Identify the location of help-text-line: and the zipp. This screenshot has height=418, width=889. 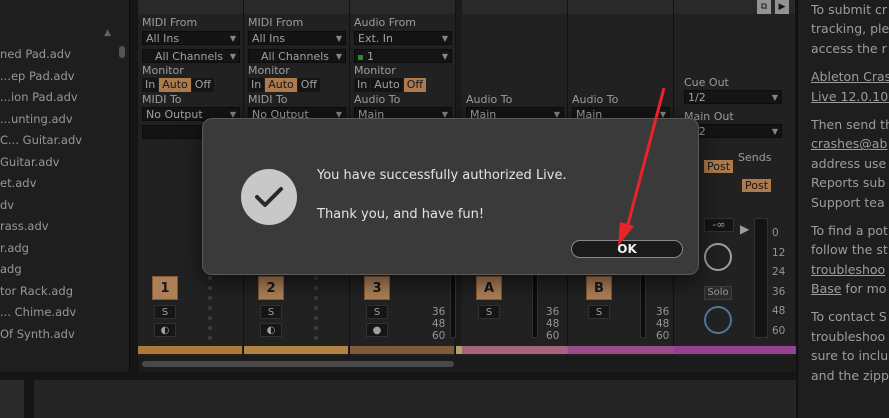
(850, 375).